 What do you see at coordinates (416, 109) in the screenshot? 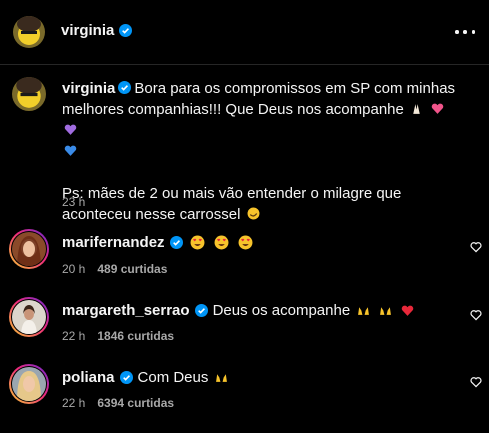
I see `praying-hands-emoji-icon` at bounding box center [416, 109].